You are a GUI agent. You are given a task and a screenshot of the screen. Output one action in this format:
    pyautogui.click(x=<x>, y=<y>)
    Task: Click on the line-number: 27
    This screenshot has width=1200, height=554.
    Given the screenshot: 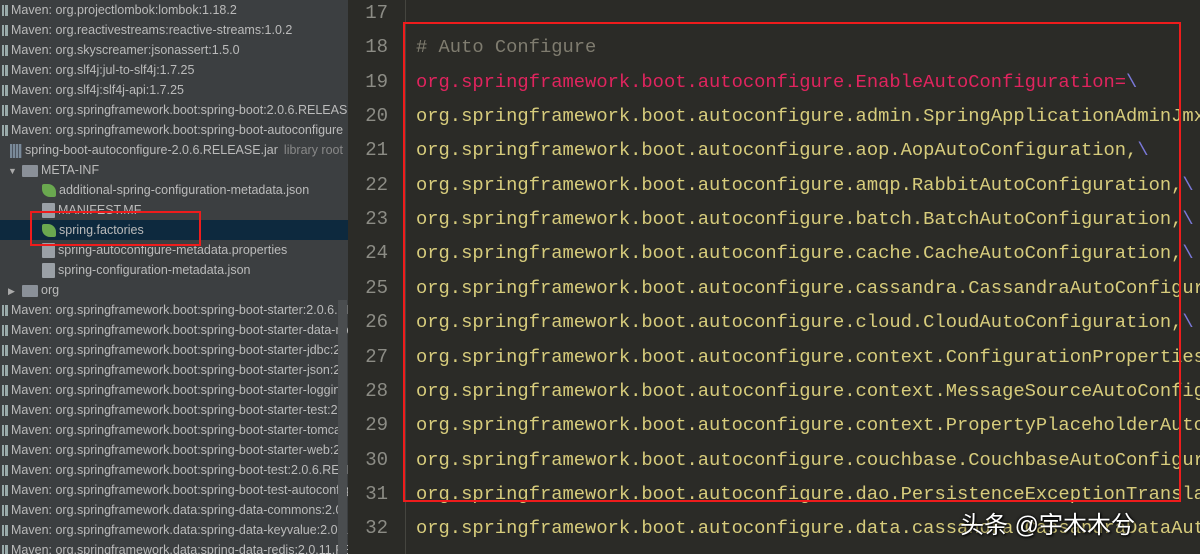 What is the action you would take?
    pyautogui.click(x=376, y=356)
    